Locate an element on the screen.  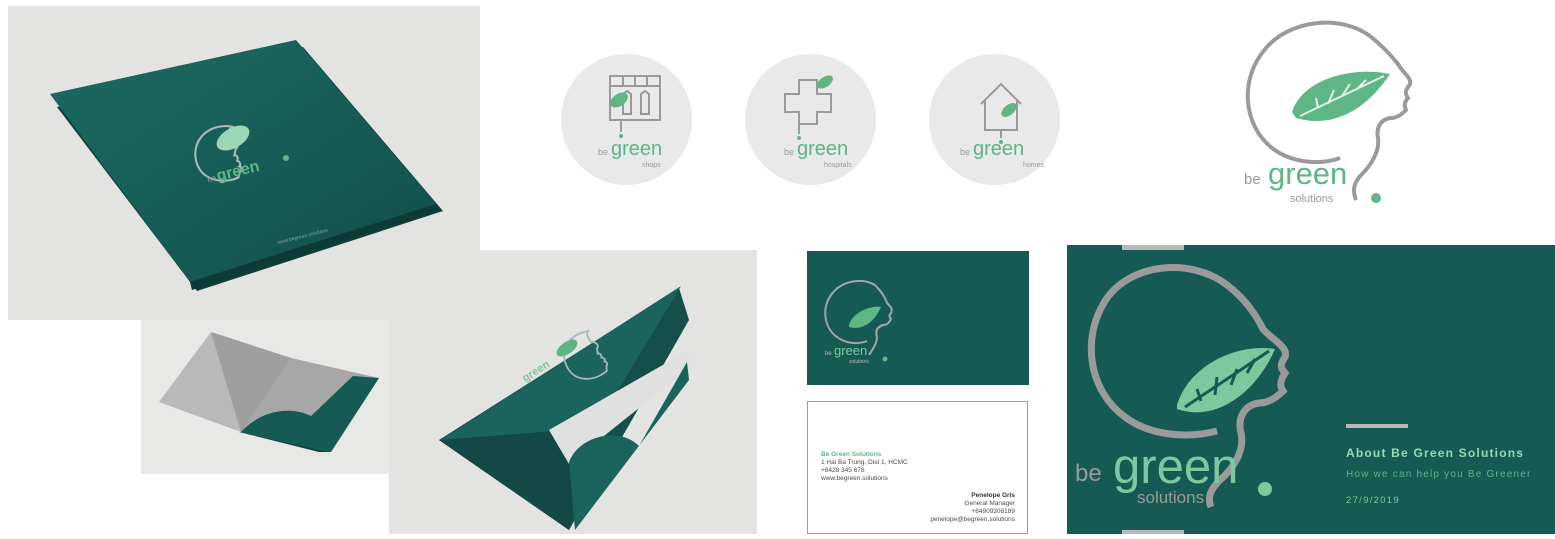
homes-green: green is located at coordinates (998, 149).